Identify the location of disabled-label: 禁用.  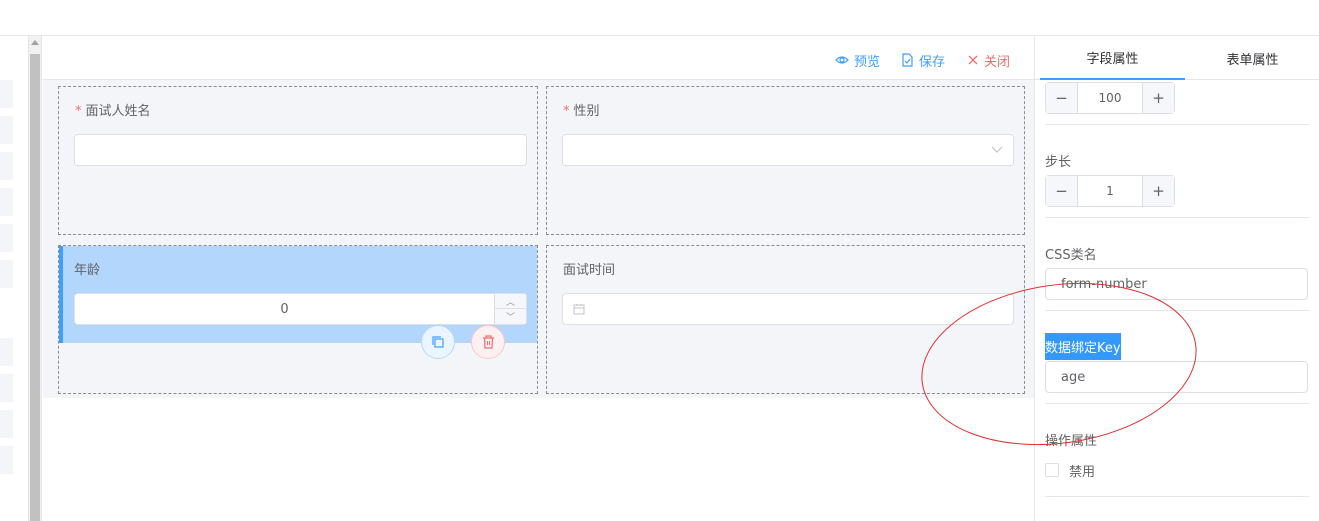
(1082, 472).